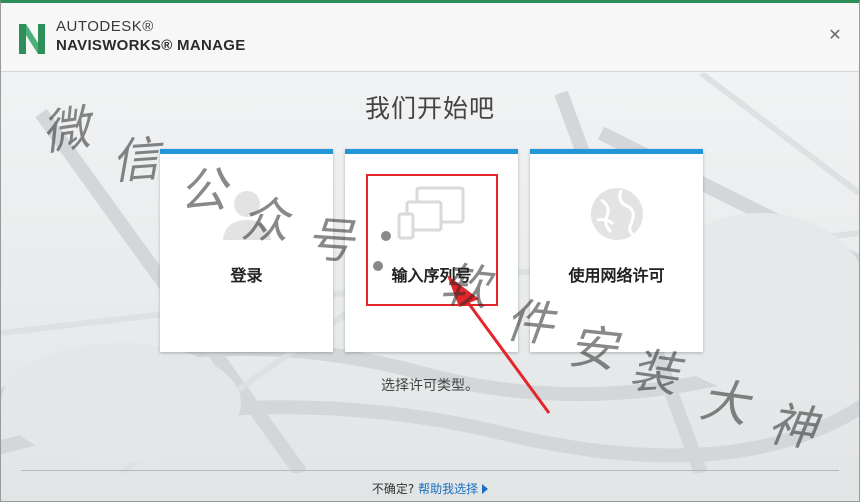  What do you see at coordinates (246, 215) in the screenshot?
I see `user-icon` at bounding box center [246, 215].